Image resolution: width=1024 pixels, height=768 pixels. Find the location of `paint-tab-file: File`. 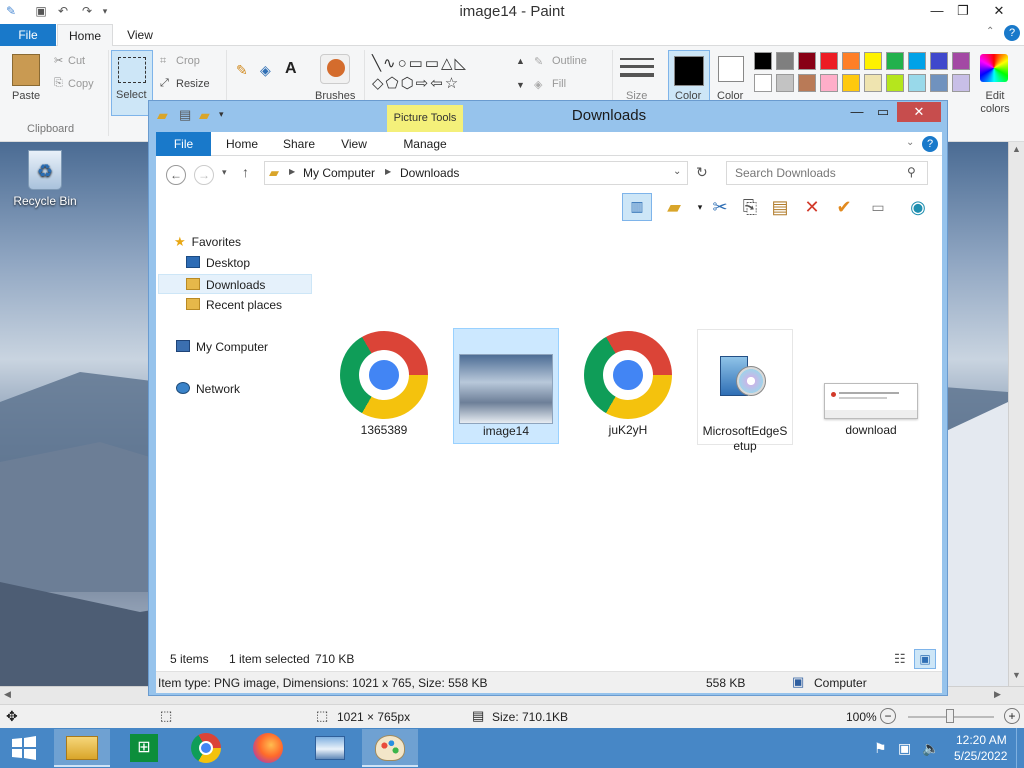

paint-tab-file: File is located at coordinates (28, 35).